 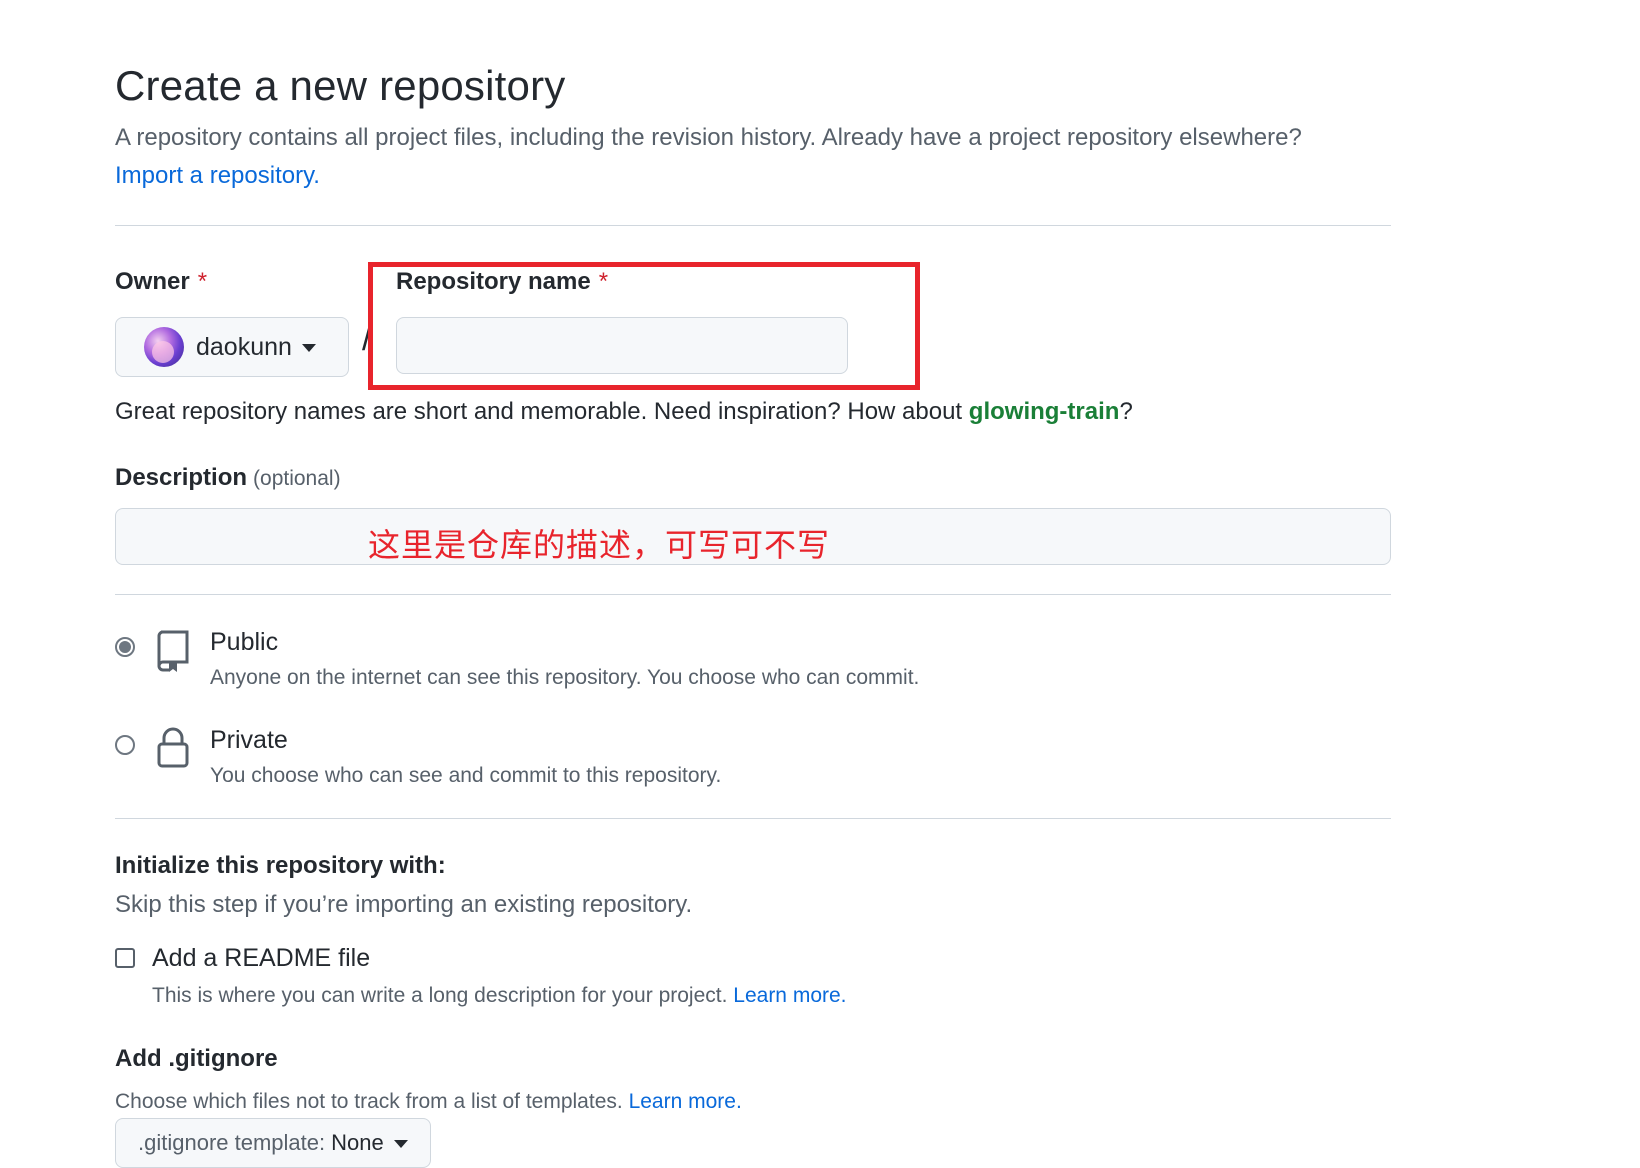 What do you see at coordinates (789, 995) in the screenshot?
I see `readme-learn-more-link: Learn more.` at bounding box center [789, 995].